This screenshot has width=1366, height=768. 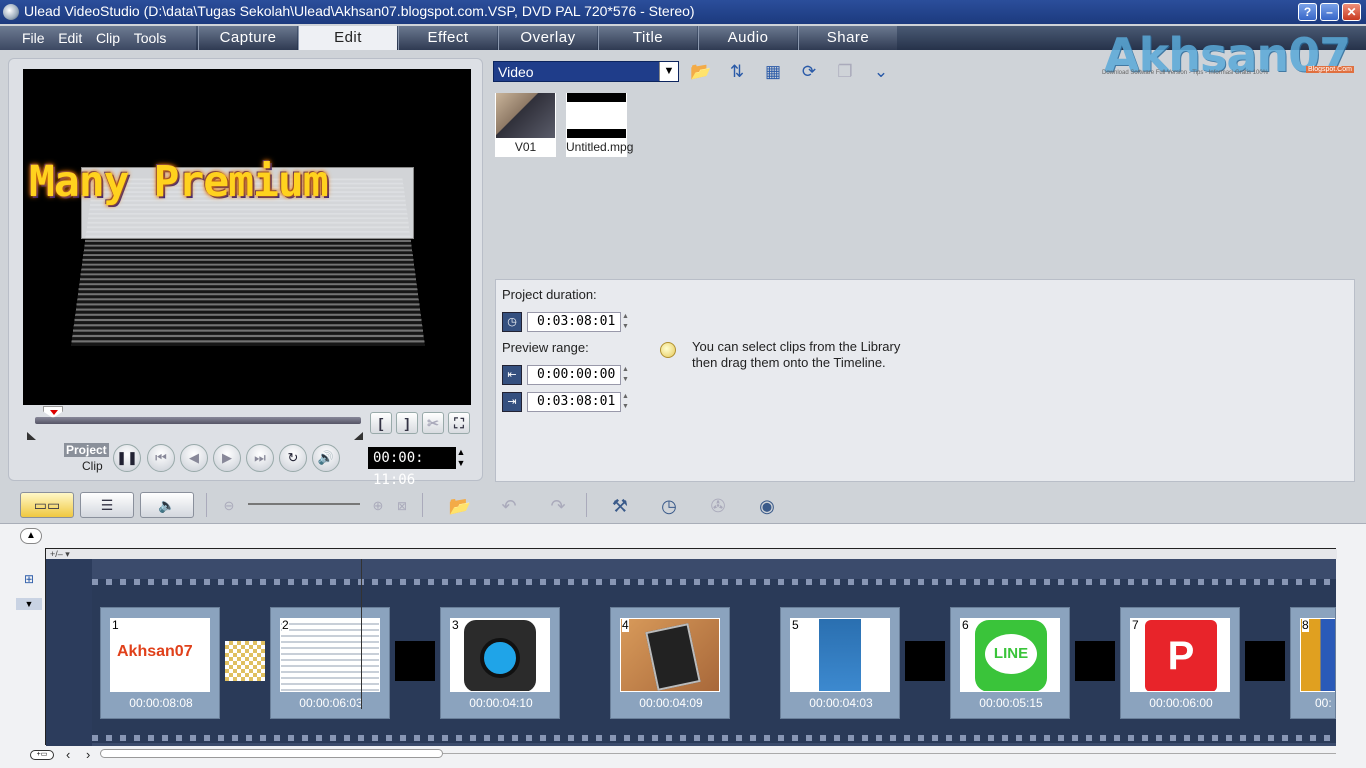 I want to click on timeline-clip: 8 00:, so click(x=1313, y=663).